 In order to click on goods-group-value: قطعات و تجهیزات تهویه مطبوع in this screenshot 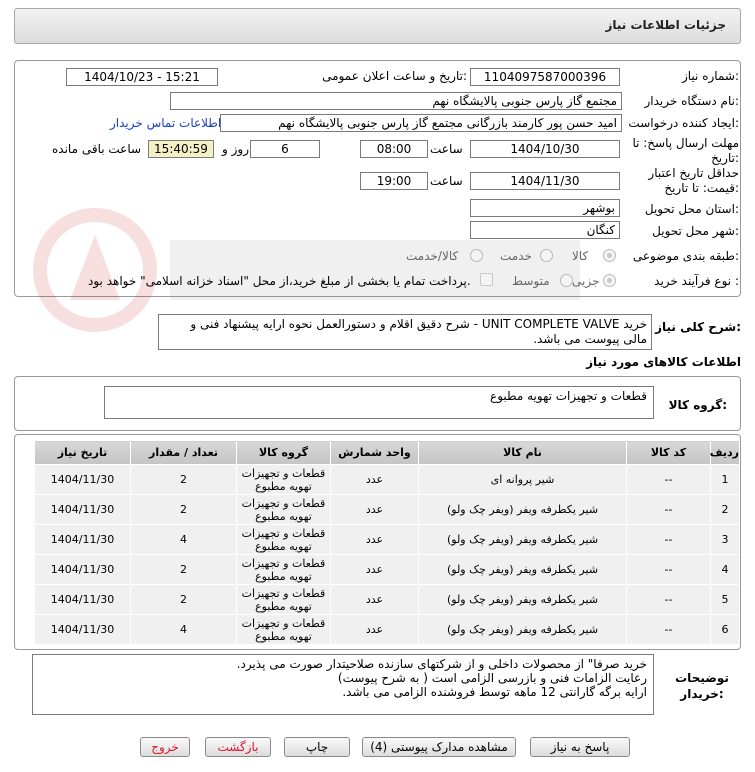, I will do `click(568, 396)`.